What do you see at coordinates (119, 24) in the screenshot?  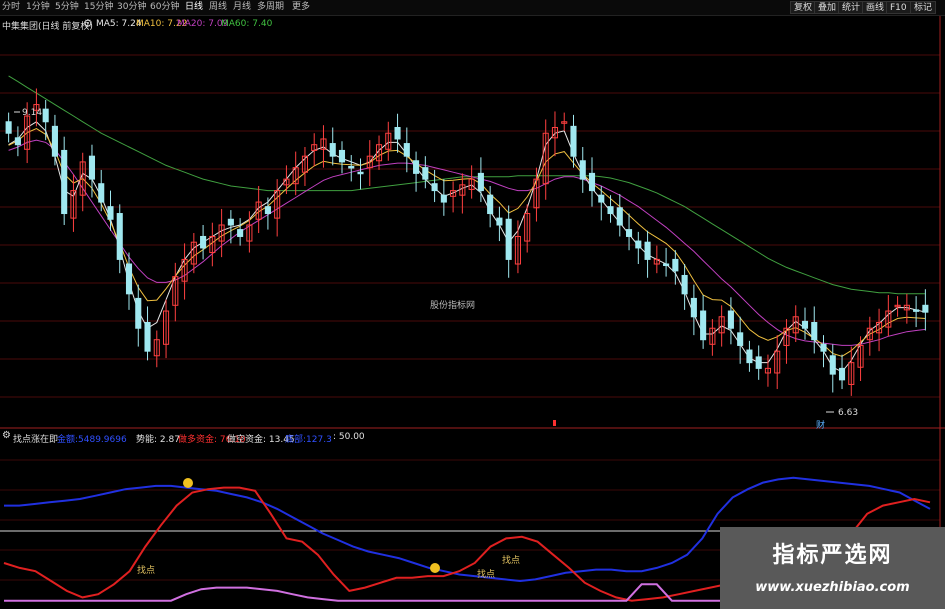 I see `ma5-legend: MA5: 7.24` at bounding box center [119, 24].